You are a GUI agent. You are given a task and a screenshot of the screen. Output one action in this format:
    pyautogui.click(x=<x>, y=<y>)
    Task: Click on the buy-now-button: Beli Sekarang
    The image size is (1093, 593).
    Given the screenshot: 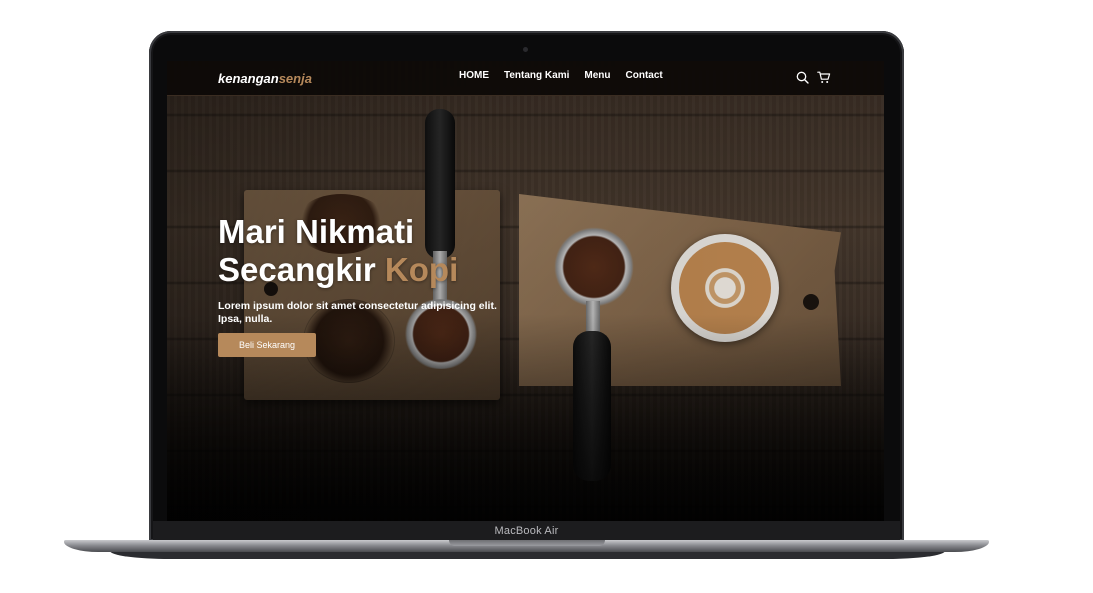 What is the action you would take?
    pyautogui.click(x=267, y=345)
    